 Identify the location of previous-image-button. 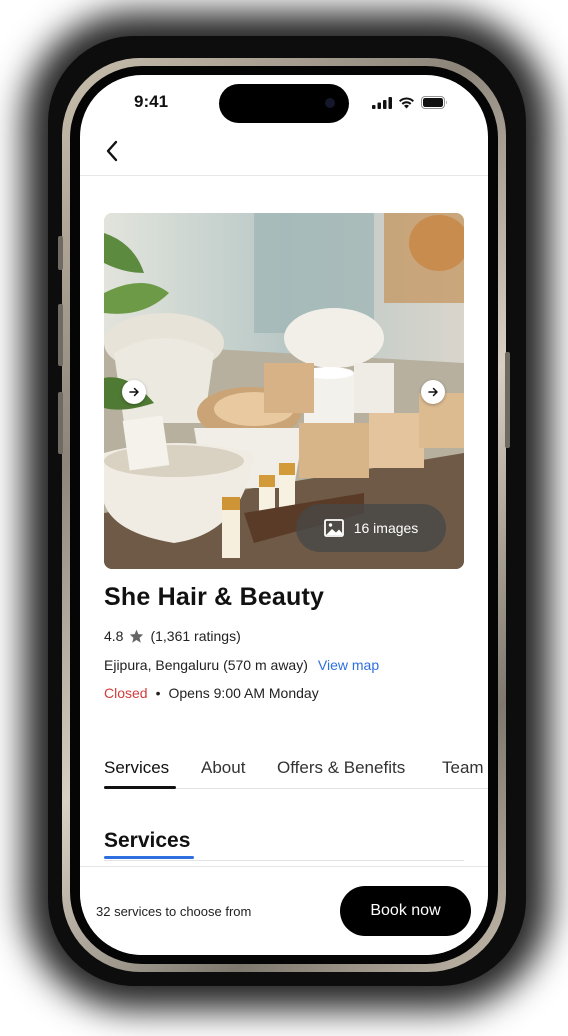
(134, 392).